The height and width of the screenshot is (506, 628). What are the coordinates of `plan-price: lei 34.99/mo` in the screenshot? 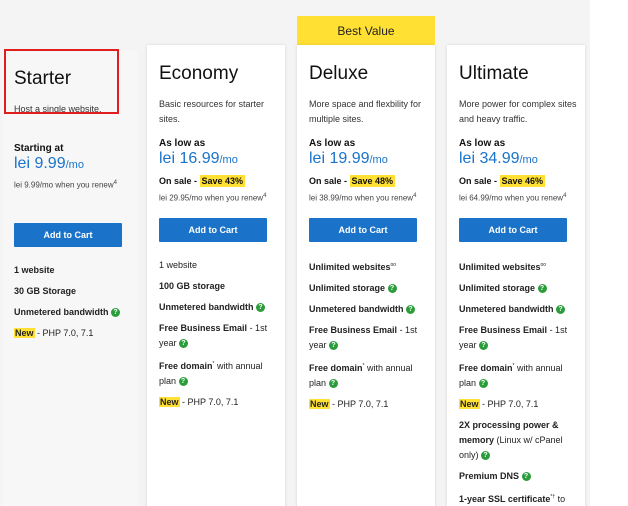 It's located at (498, 158).